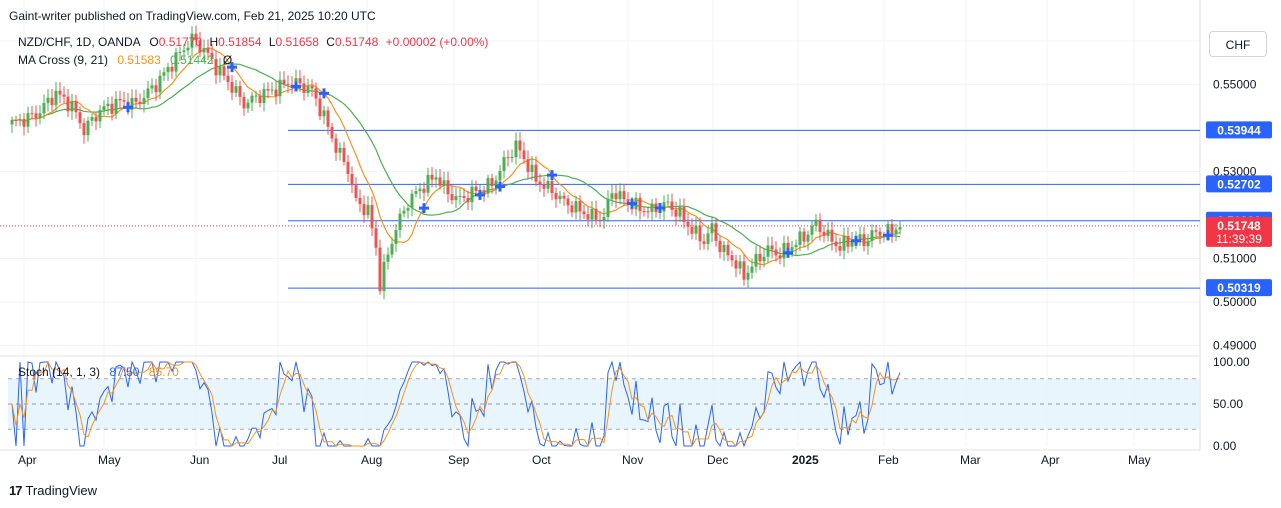 The image size is (1281, 508). I want to click on price-tick-label: 0.51000, so click(1235, 258).